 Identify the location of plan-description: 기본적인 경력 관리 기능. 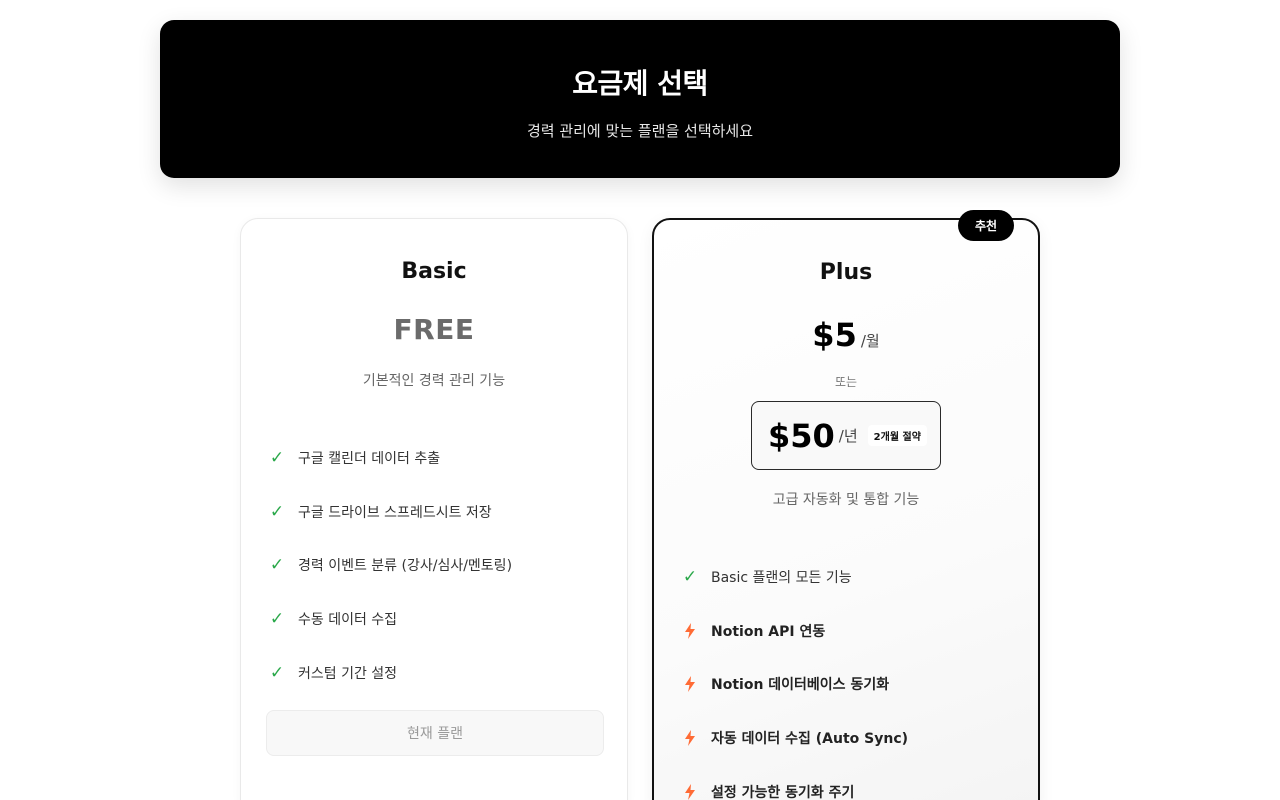
(434, 381).